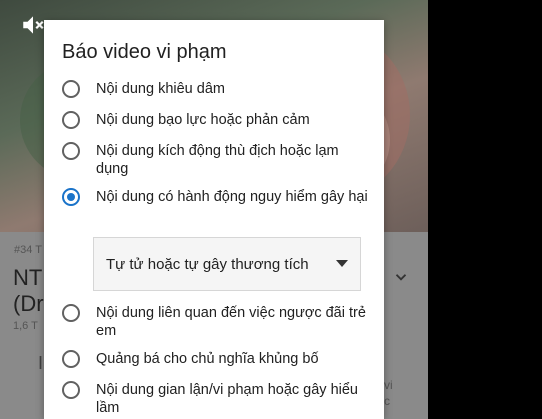  What do you see at coordinates (144, 52) in the screenshot?
I see `dialog-title: Báo video vi phạm` at bounding box center [144, 52].